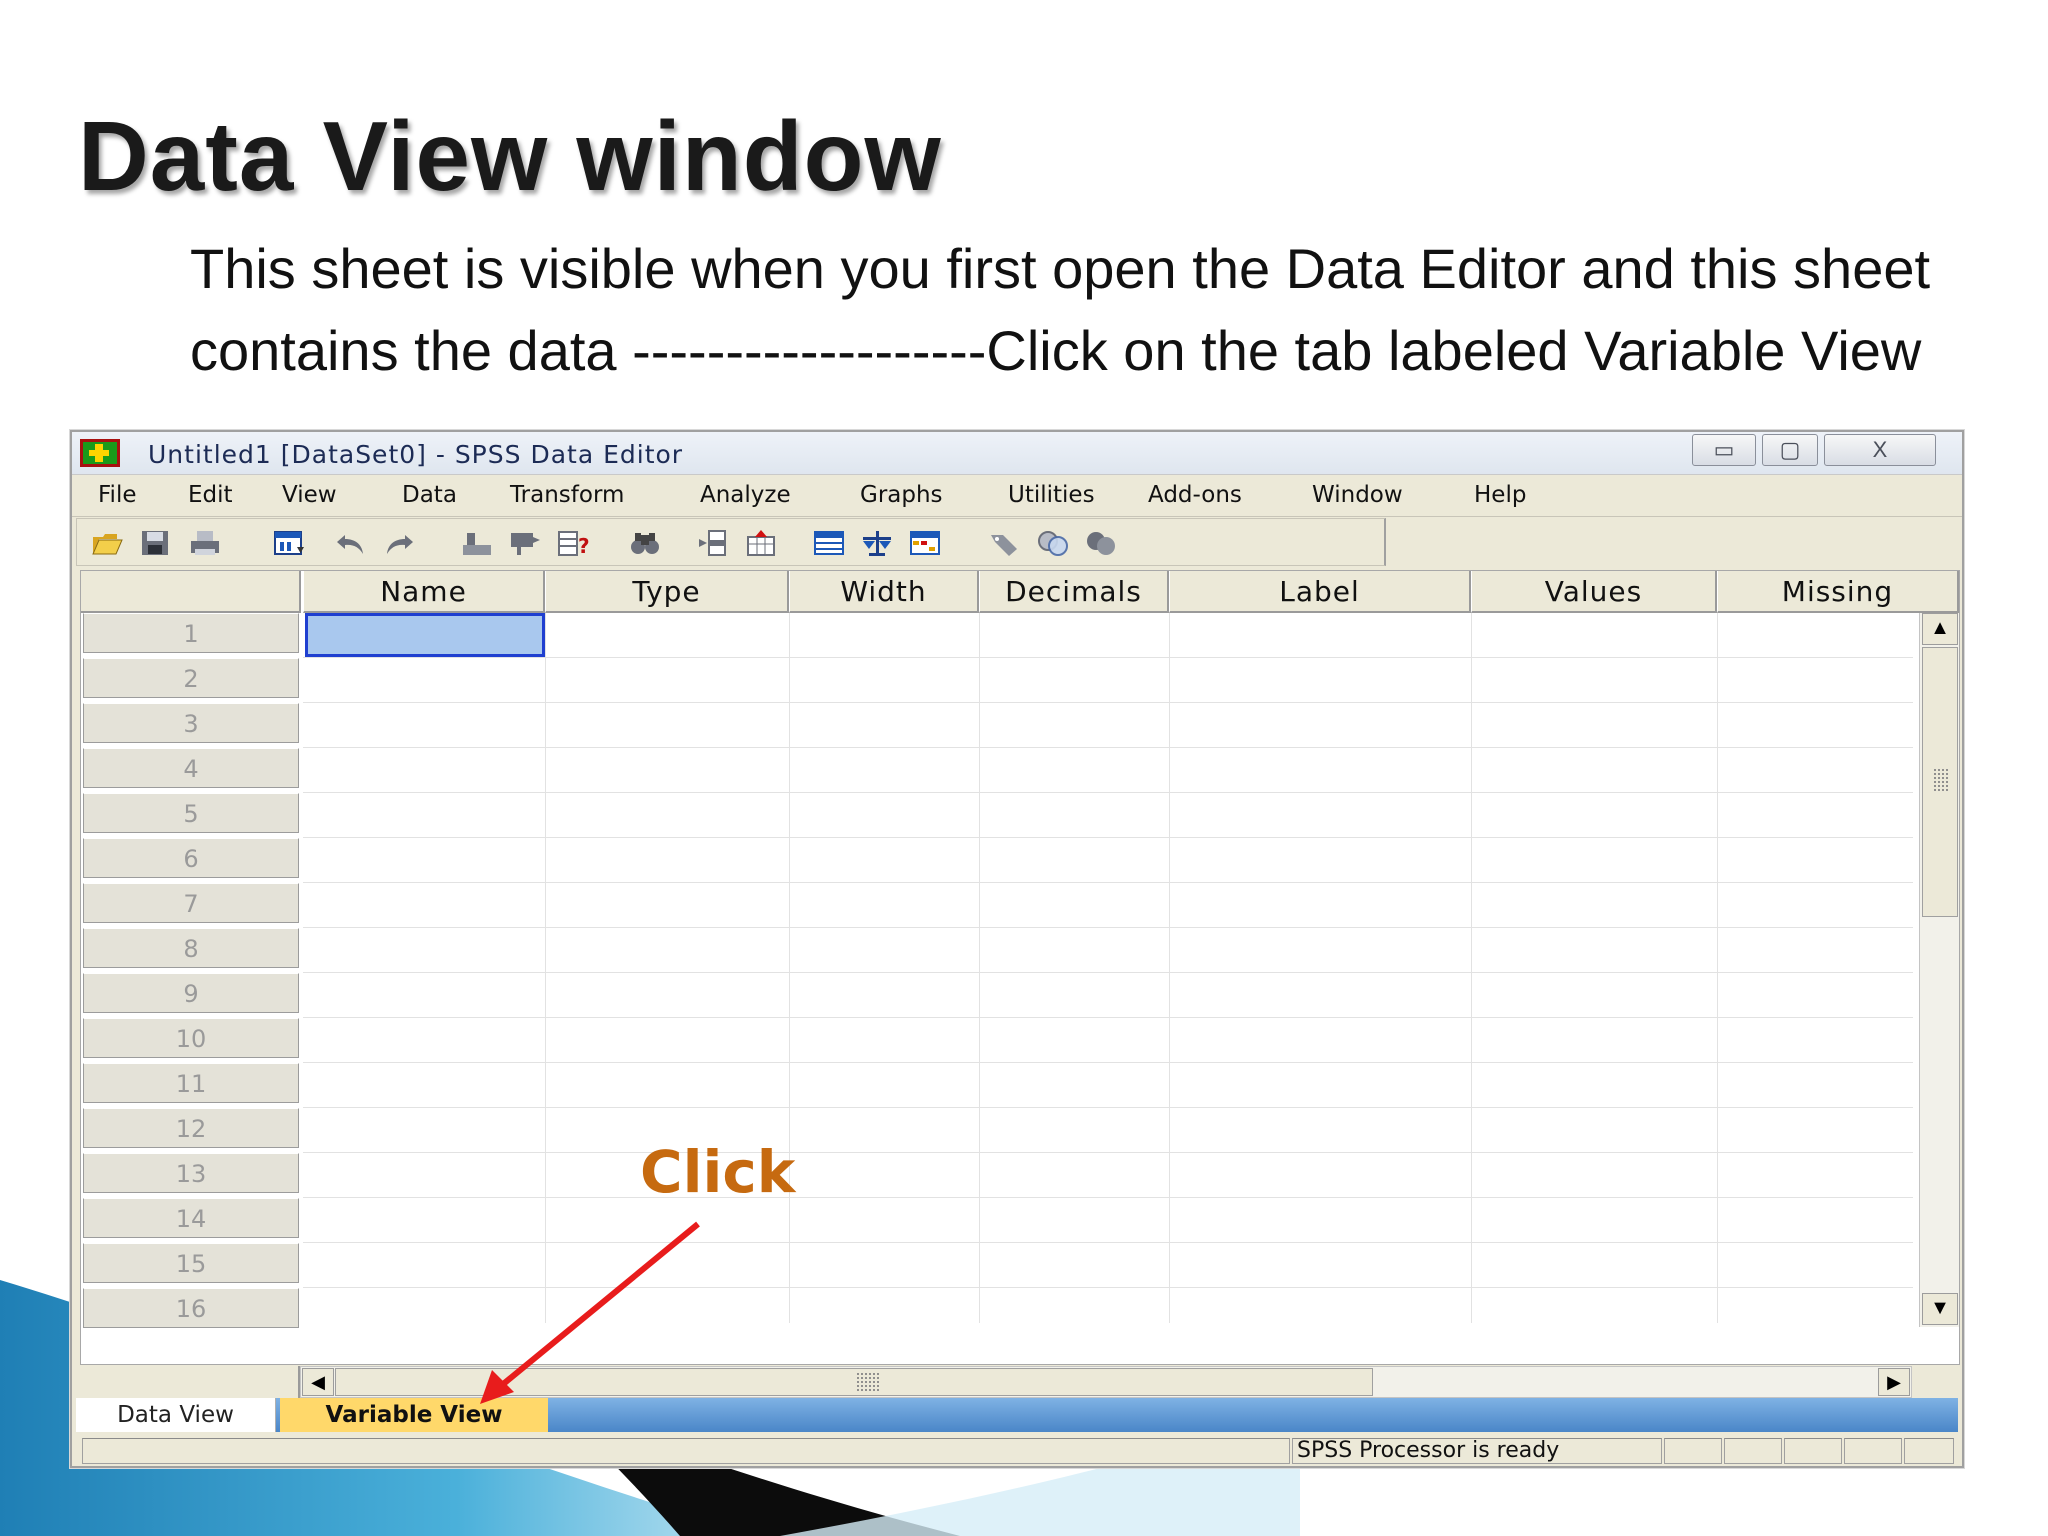 The image size is (2048, 1536). I want to click on scroll-down-button: ▼, so click(1940, 1309).